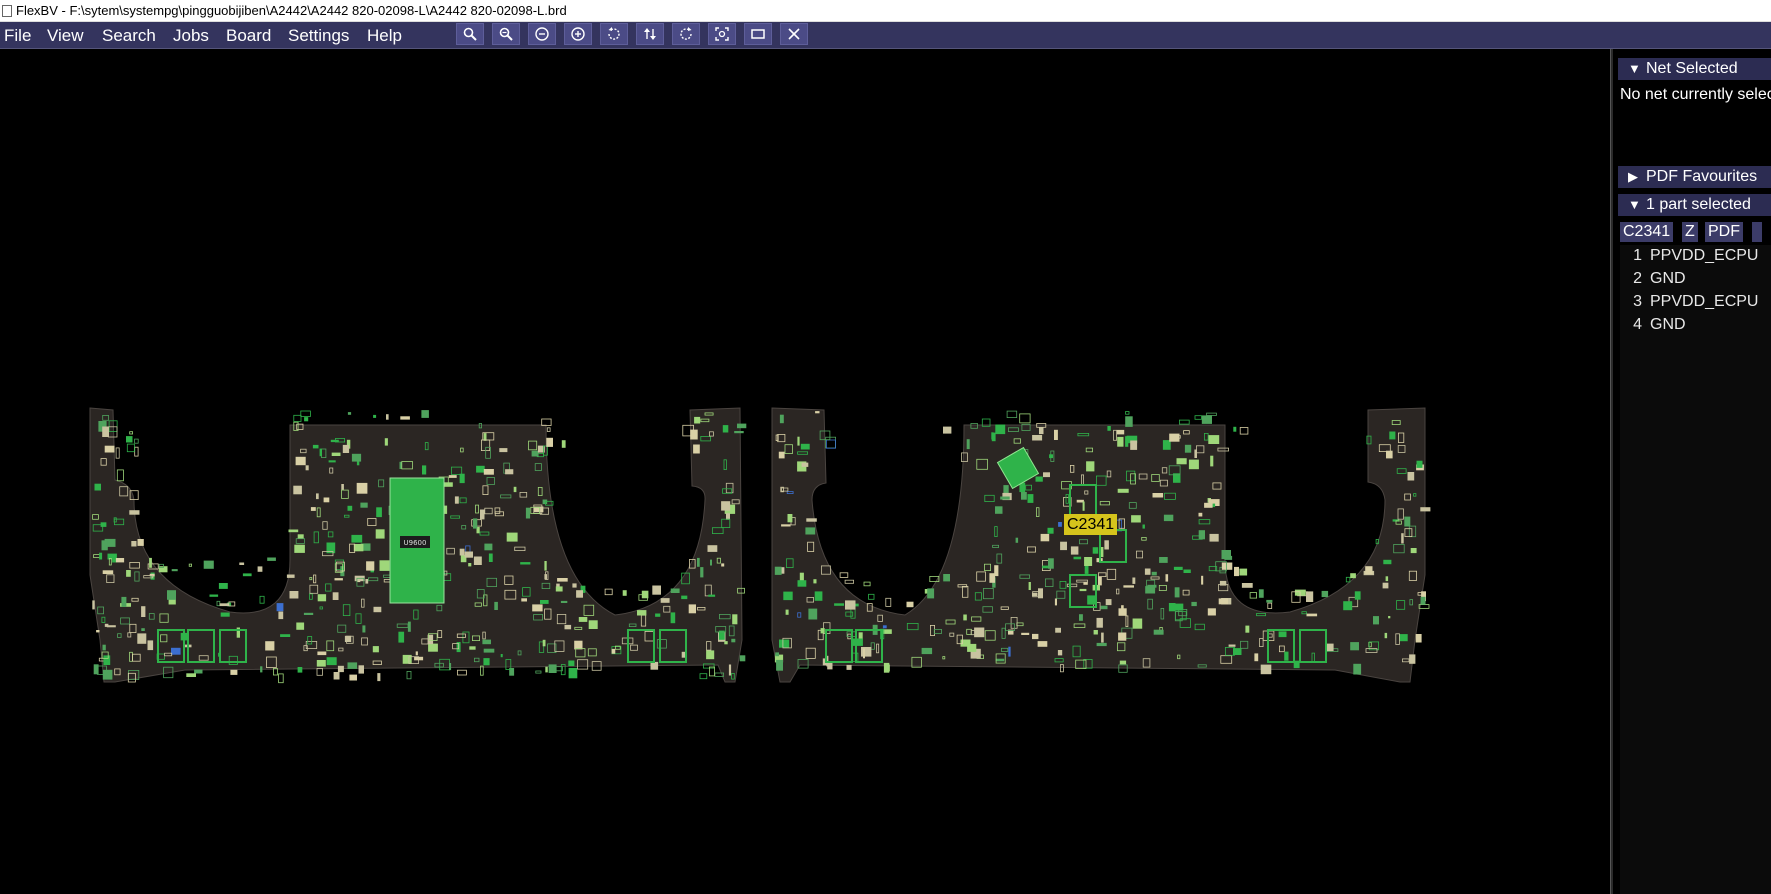 The height and width of the screenshot is (894, 1771). I want to click on selected-part-label: C2341, so click(1091, 524).